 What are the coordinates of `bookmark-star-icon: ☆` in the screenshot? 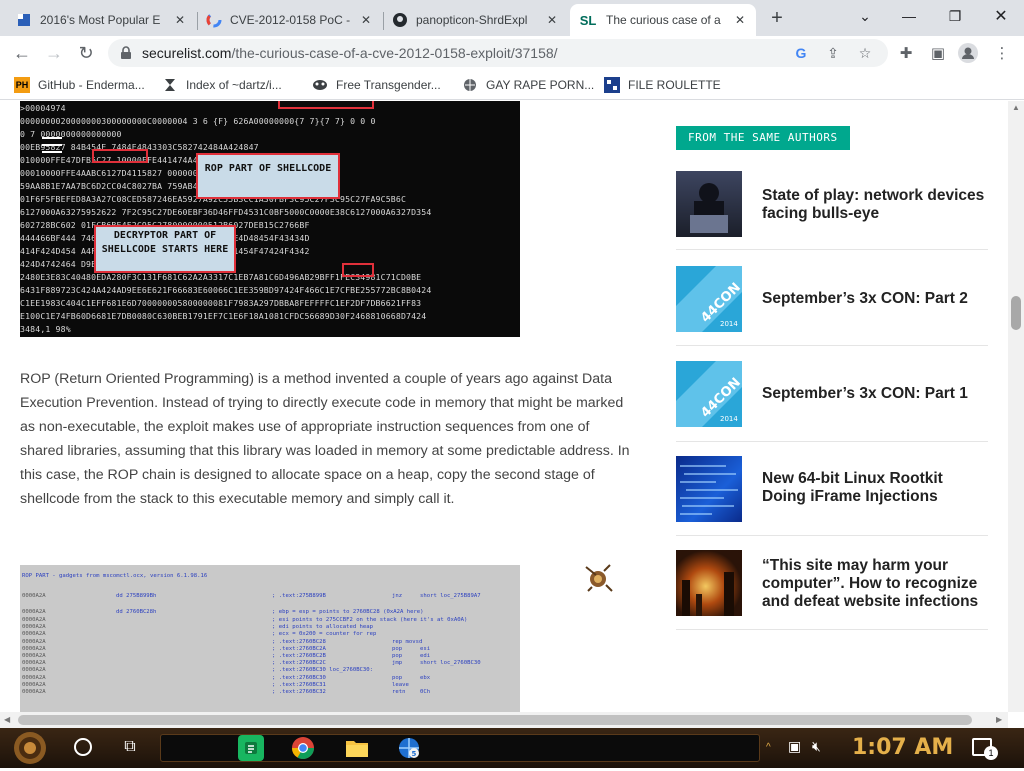 It's located at (865, 53).